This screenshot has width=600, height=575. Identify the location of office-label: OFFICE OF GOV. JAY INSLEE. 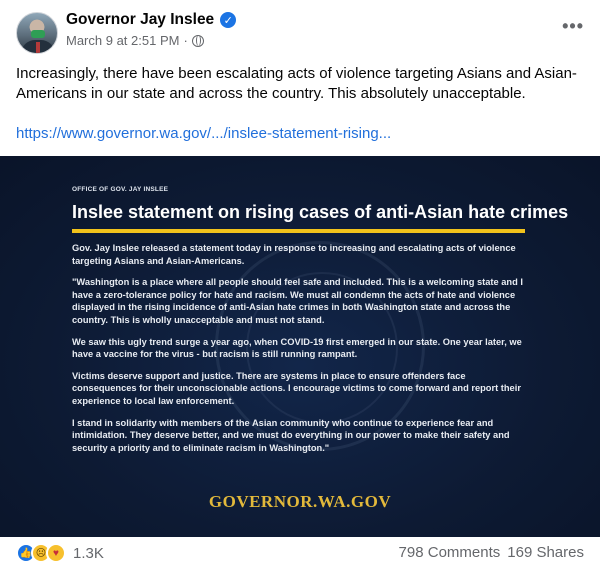
(120, 189).